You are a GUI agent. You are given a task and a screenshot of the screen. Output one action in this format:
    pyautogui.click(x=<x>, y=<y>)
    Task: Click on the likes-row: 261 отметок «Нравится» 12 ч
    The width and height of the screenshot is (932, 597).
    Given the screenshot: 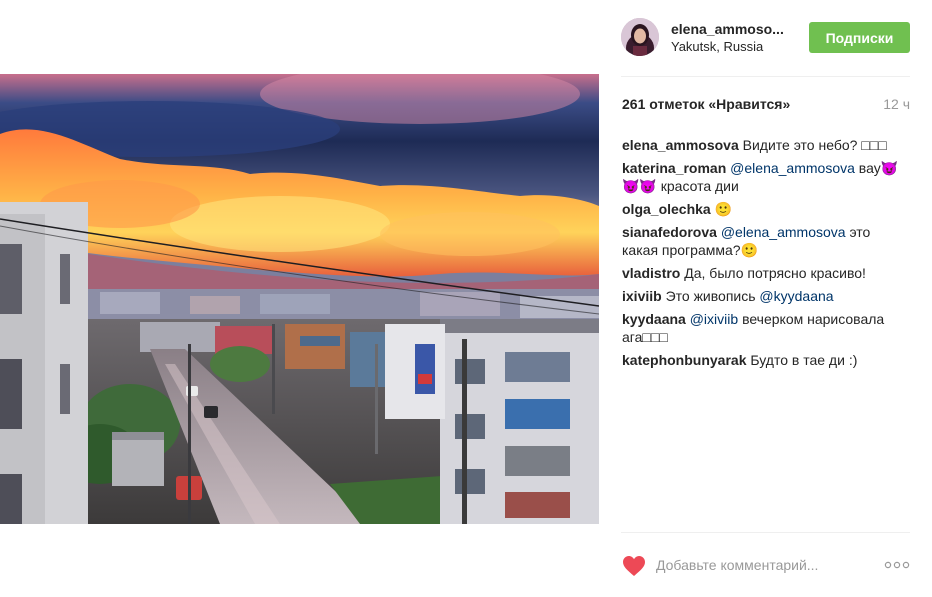 What is the action you would take?
    pyautogui.click(x=766, y=106)
    